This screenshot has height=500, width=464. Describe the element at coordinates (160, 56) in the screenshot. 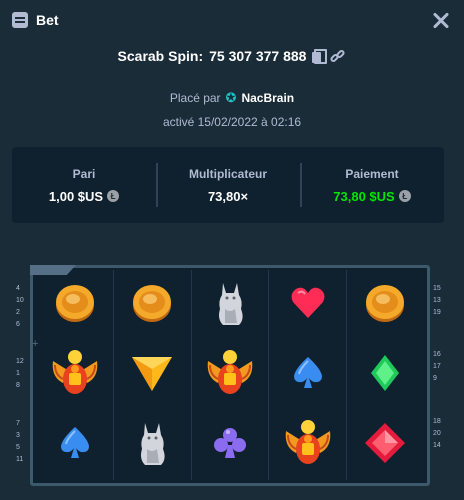

I see `game-name: Scarab Spin:` at that location.